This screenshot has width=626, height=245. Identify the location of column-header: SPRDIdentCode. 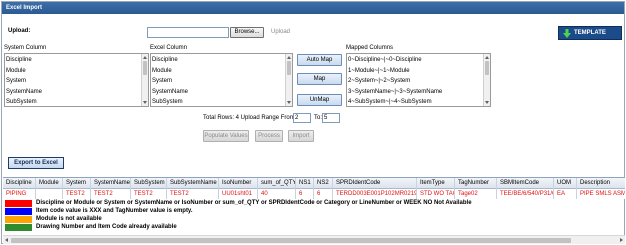
(375, 183).